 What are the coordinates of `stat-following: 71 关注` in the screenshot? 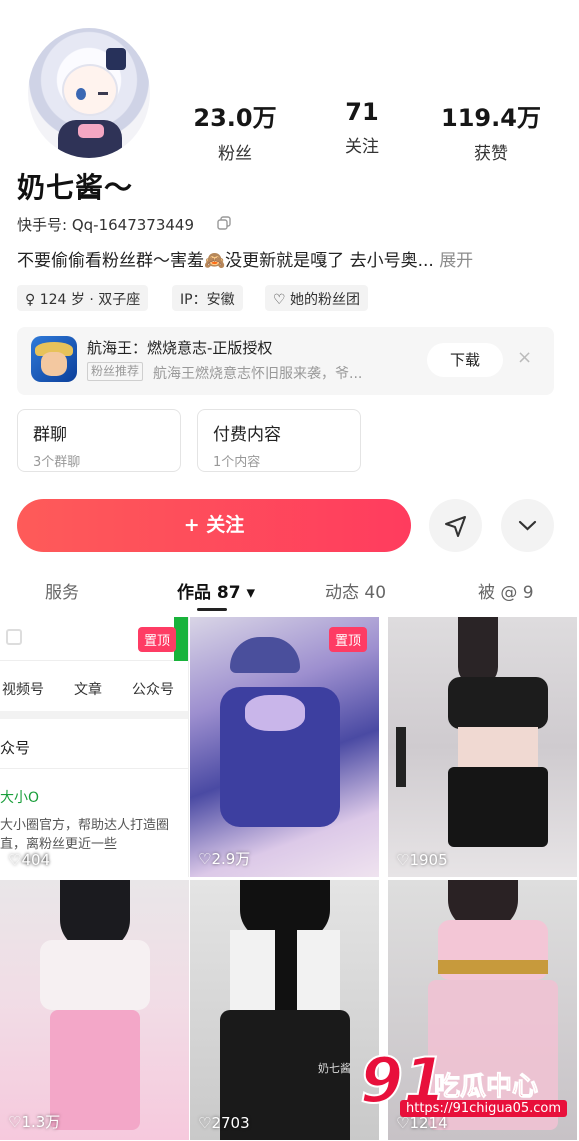 It's located at (362, 127).